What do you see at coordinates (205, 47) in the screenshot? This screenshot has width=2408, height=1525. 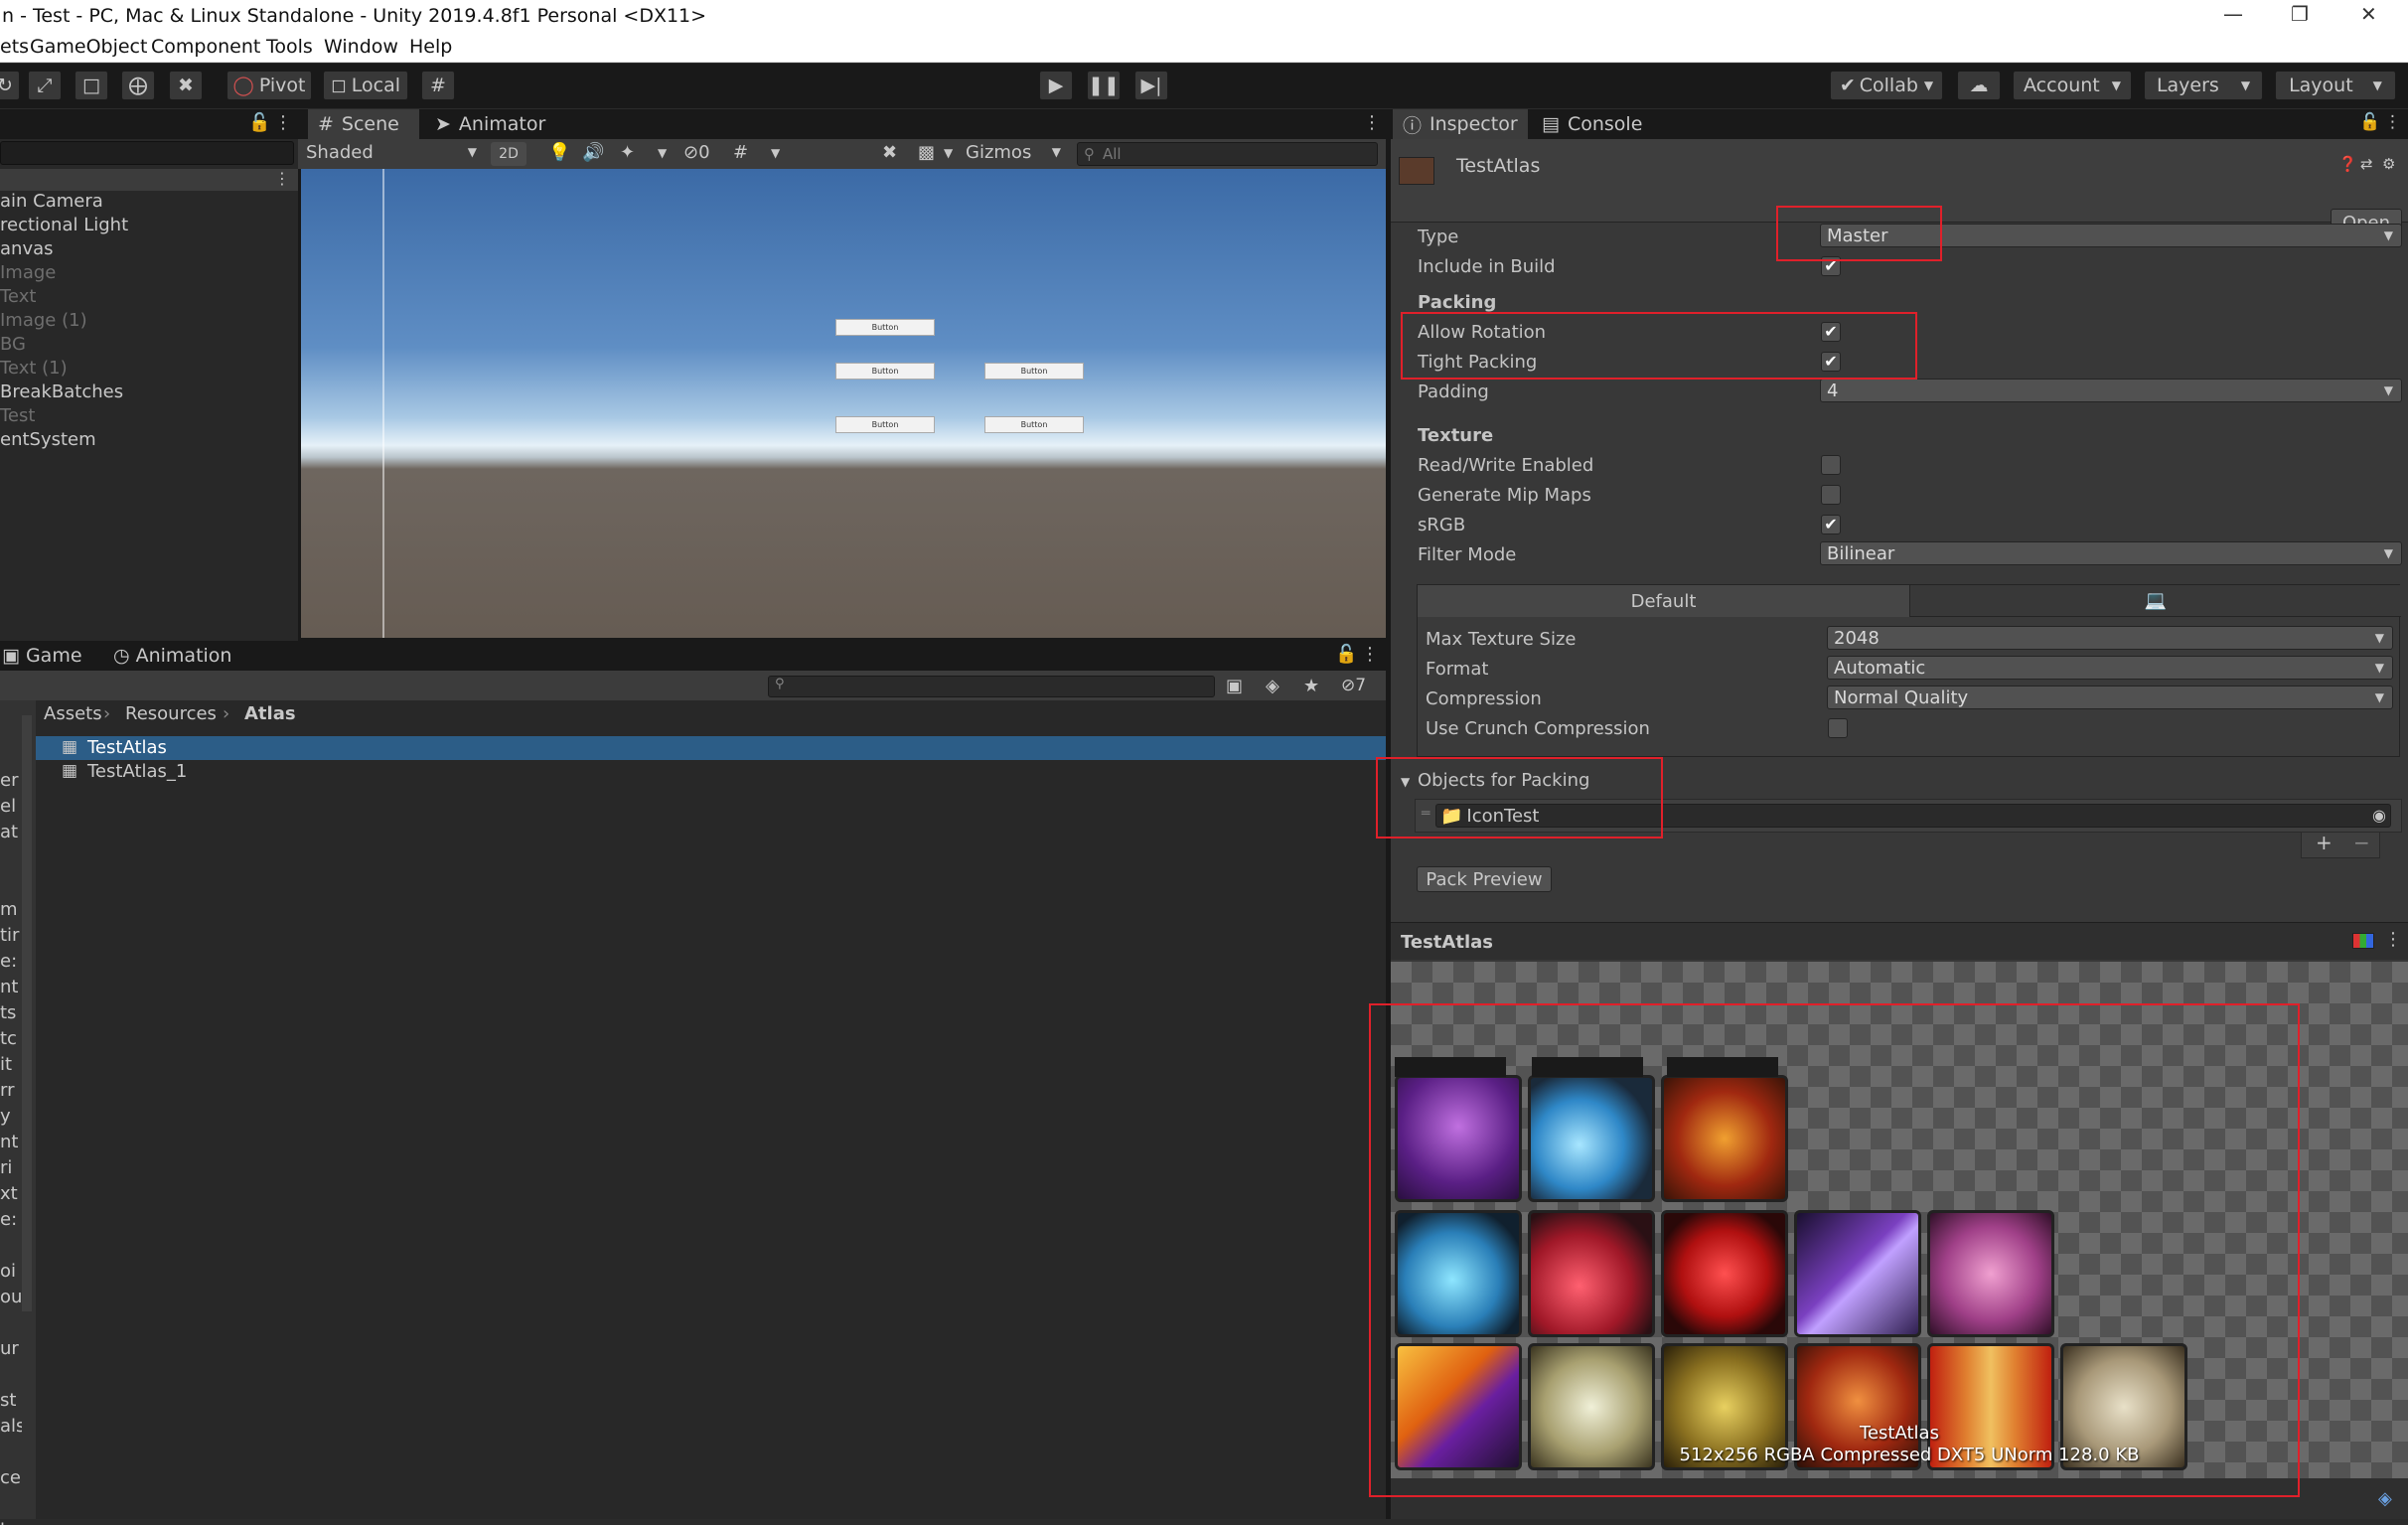 I see `menu-component: Component` at bounding box center [205, 47].